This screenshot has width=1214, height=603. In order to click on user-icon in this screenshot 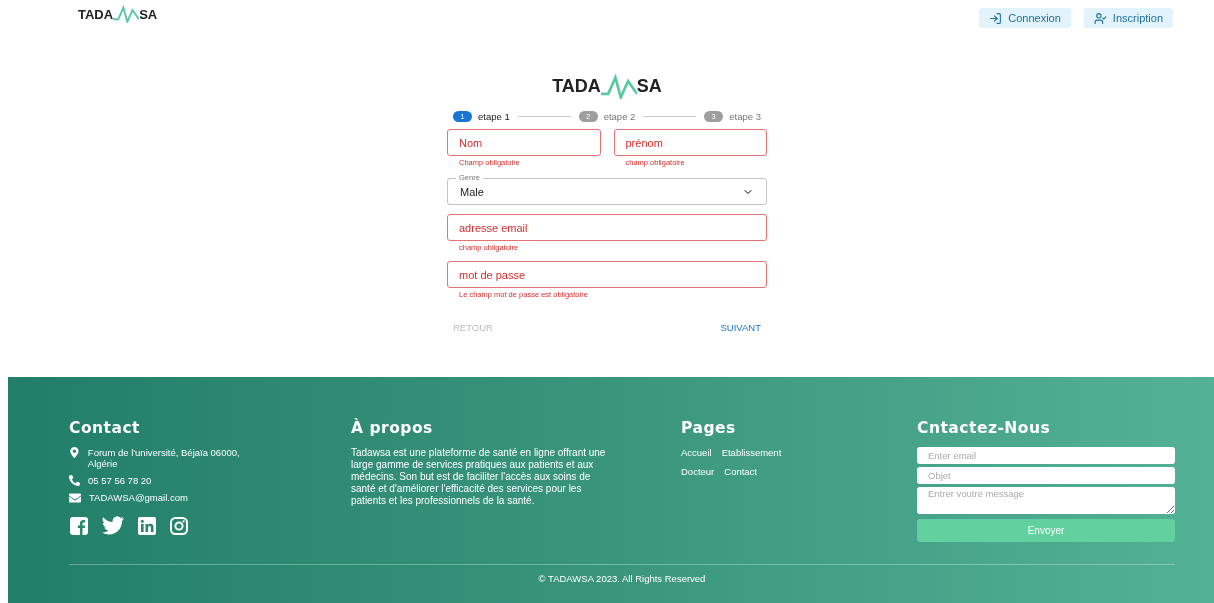, I will do `click(1100, 18)`.